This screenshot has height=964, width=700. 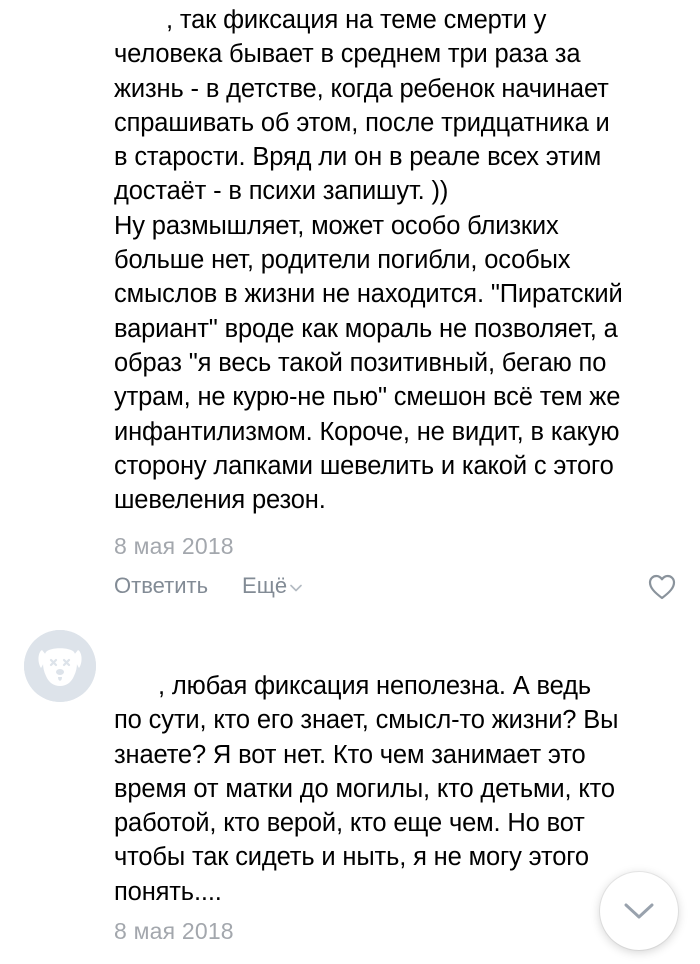 I want to click on comment-line: больше нет, родители погибли, особых, so click(x=342, y=260).